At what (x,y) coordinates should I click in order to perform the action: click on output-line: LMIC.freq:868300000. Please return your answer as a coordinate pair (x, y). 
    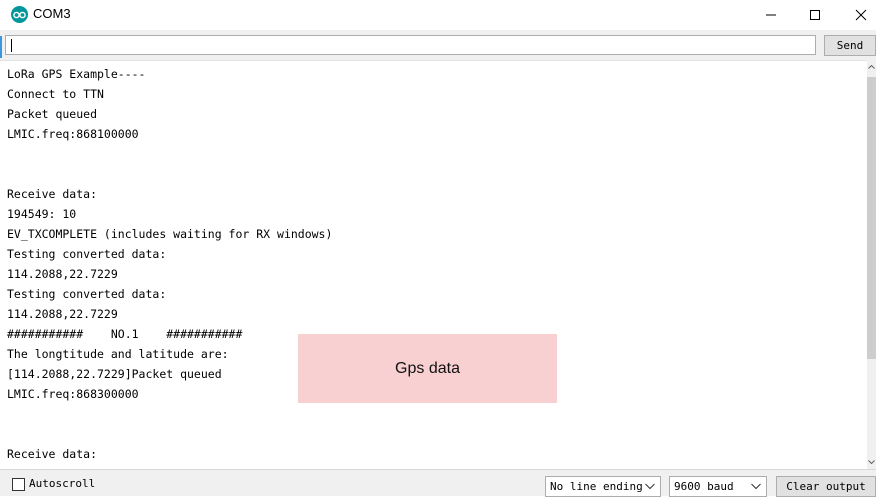
    Looking at the image, I should click on (73, 394).